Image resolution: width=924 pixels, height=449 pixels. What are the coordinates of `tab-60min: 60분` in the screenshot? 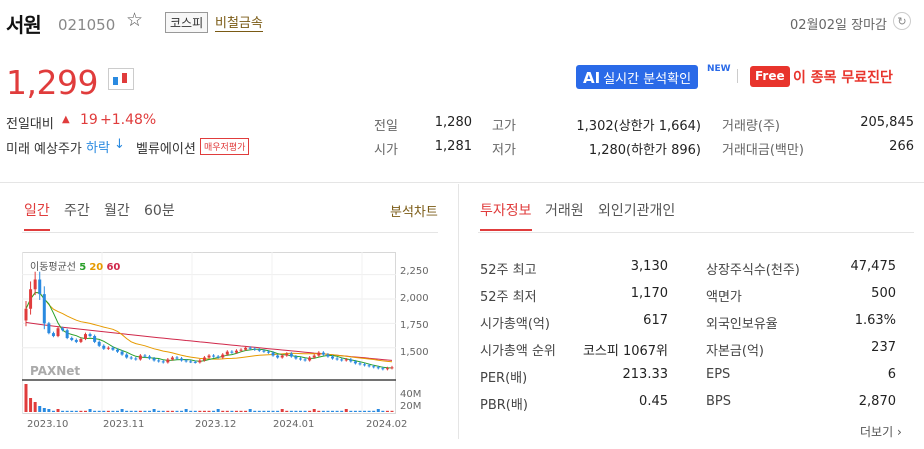 It's located at (159, 210).